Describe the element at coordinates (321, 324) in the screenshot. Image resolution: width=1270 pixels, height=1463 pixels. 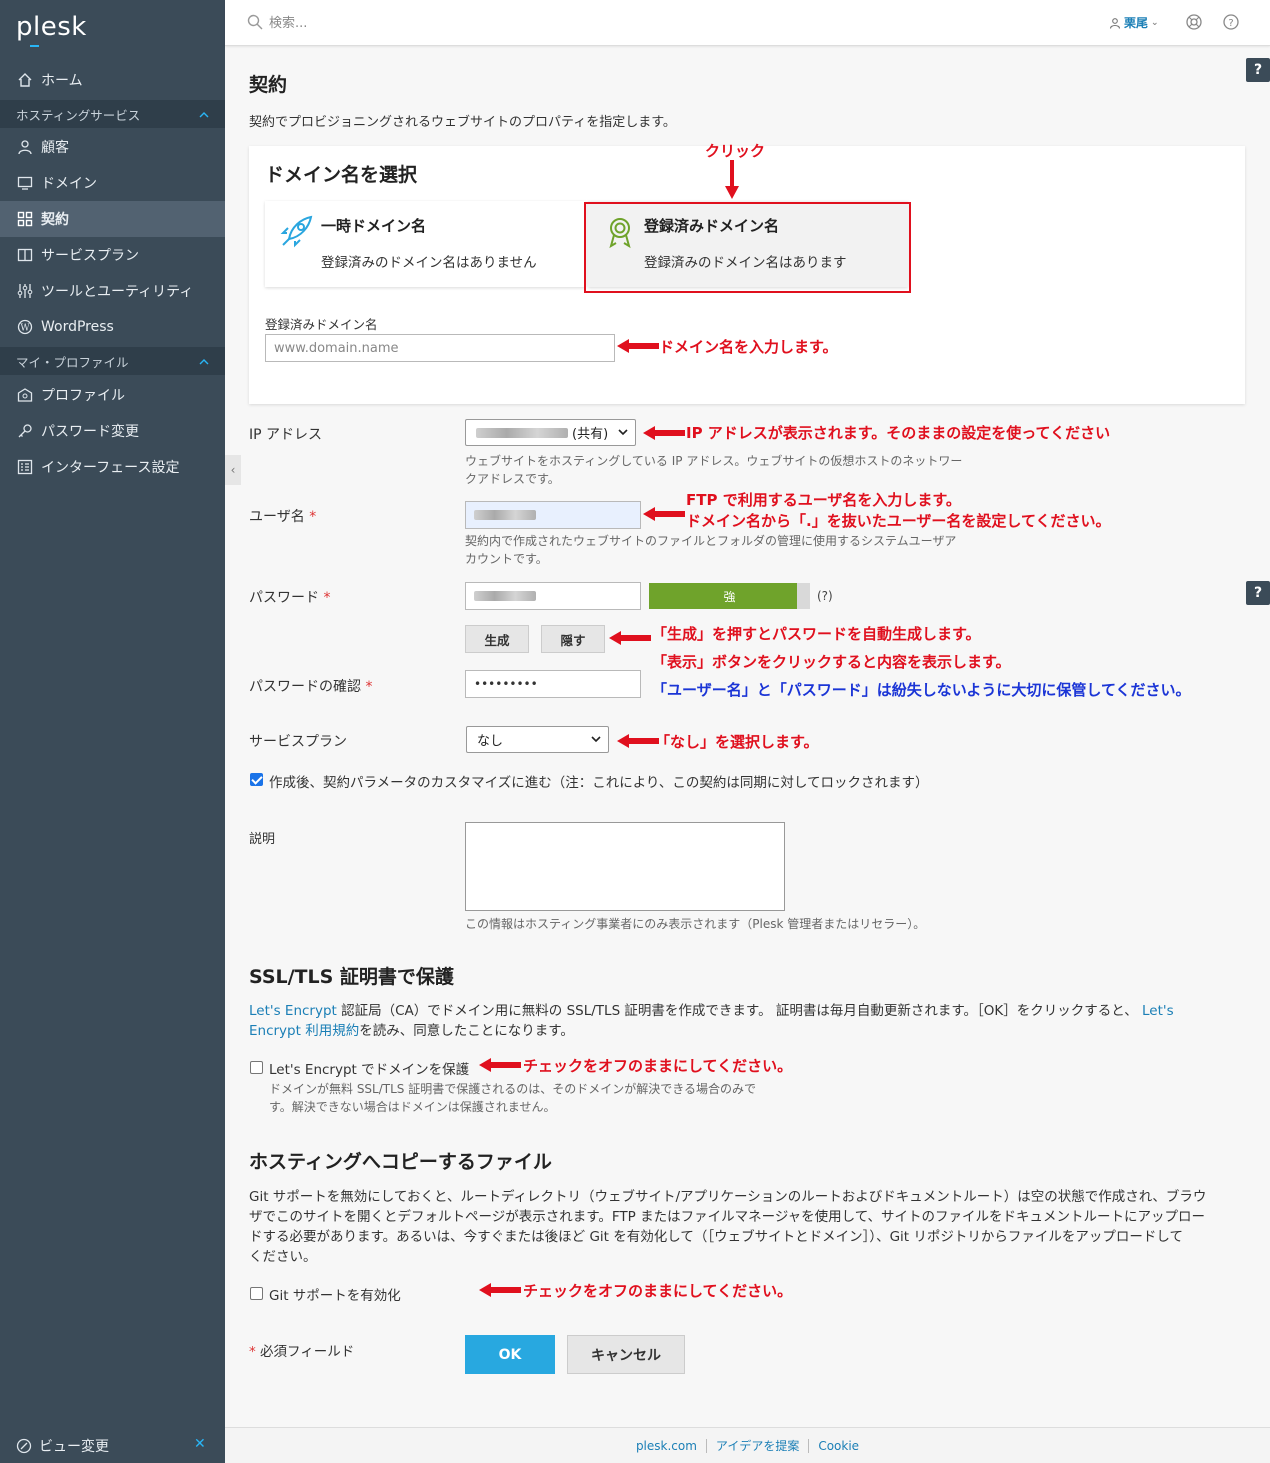
I see `domain-field-label: 登録済みドメイン名` at that location.